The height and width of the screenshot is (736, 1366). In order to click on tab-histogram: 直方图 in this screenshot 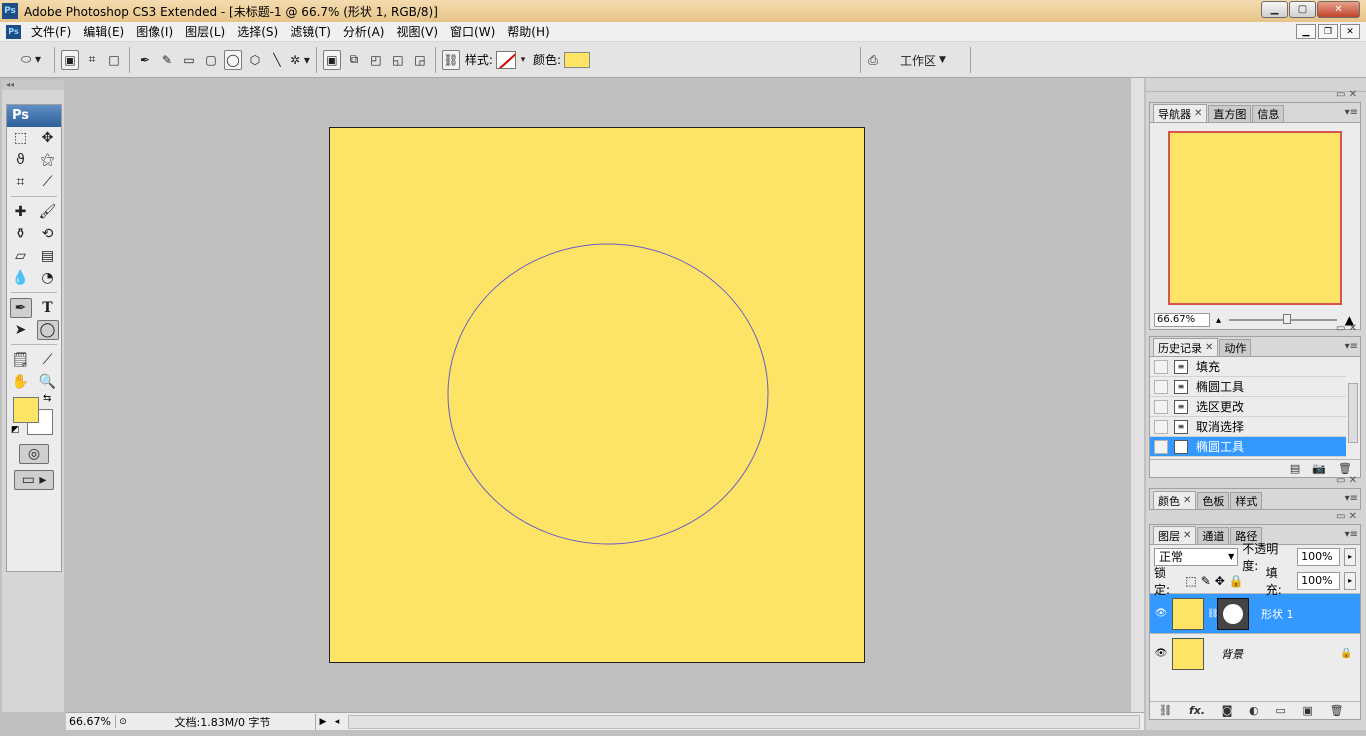, I will do `click(1230, 113)`.